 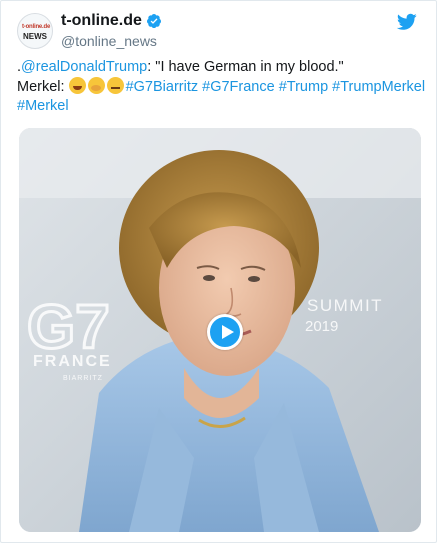 What do you see at coordinates (43, 87) in the screenshot?
I see `tweet-merkel-label: Merkel:` at bounding box center [43, 87].